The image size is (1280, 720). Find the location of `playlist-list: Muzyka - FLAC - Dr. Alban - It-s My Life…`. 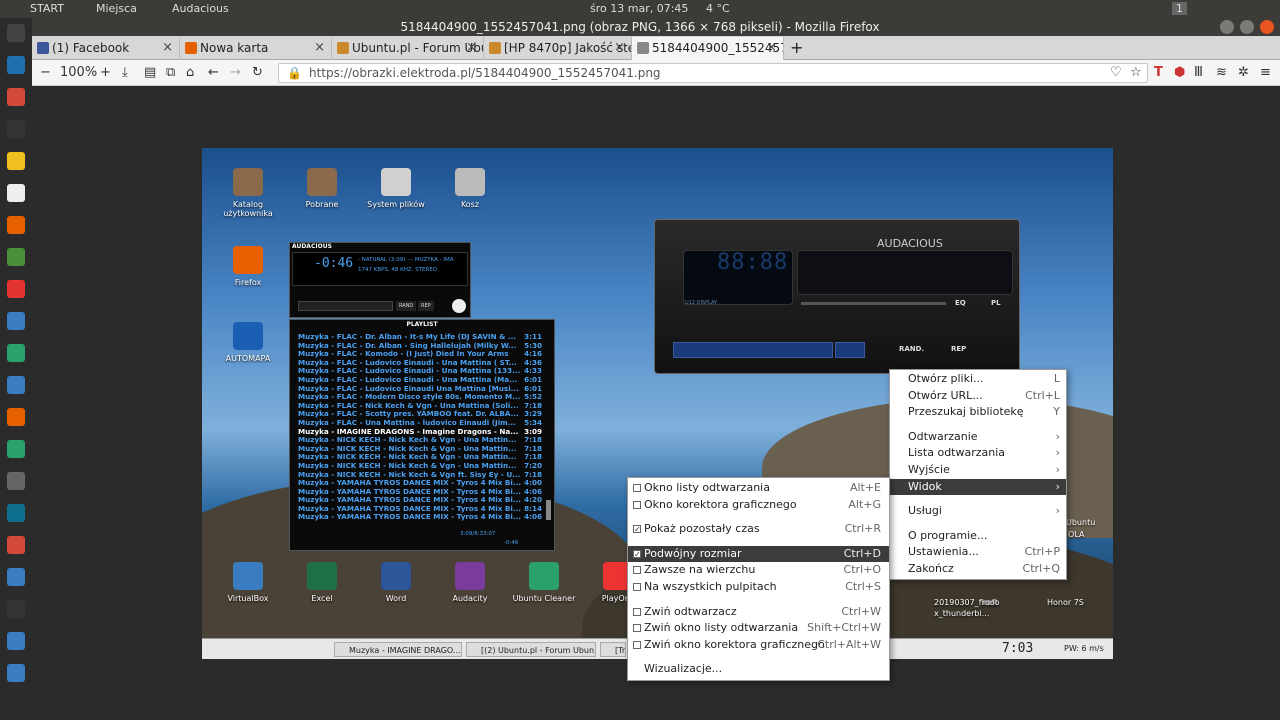

playlist-list: Muzyka - FLAC - Dr. Alban - It-s My Life… is located at coordinates (420, 427).